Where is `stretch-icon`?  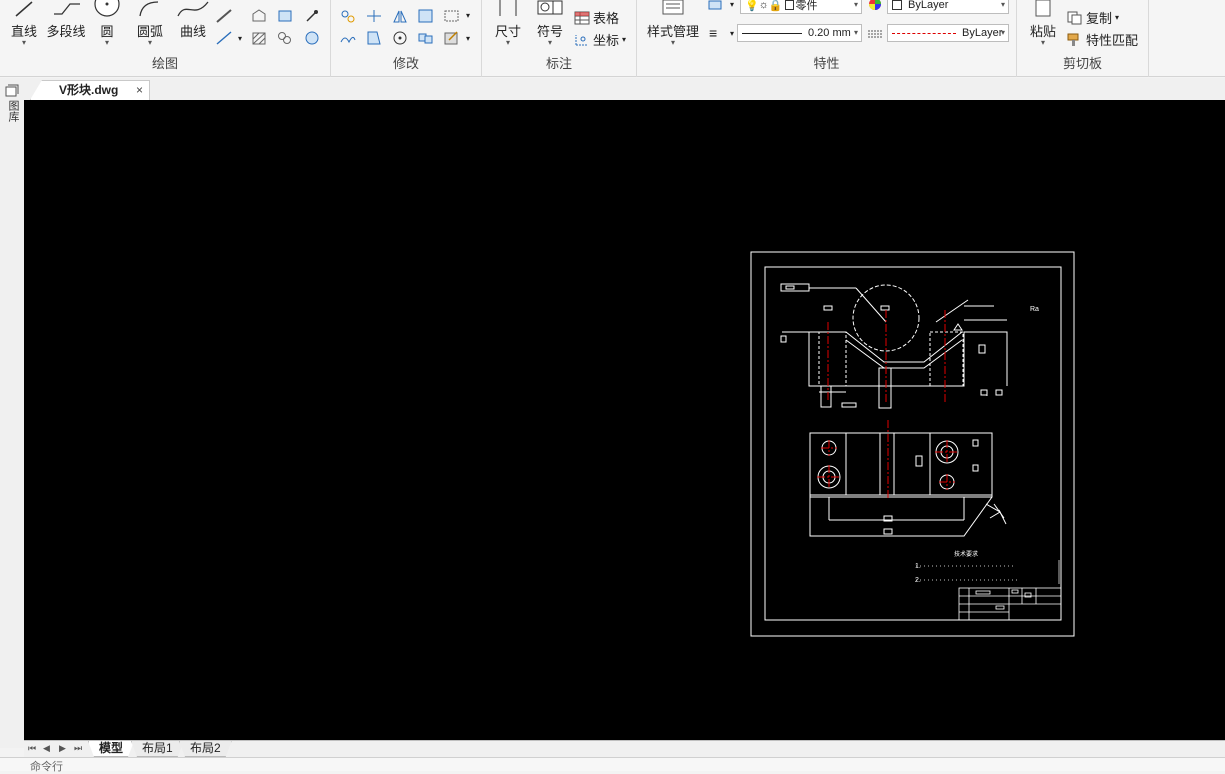
stretch-icon is located at coordinates (452, 16).